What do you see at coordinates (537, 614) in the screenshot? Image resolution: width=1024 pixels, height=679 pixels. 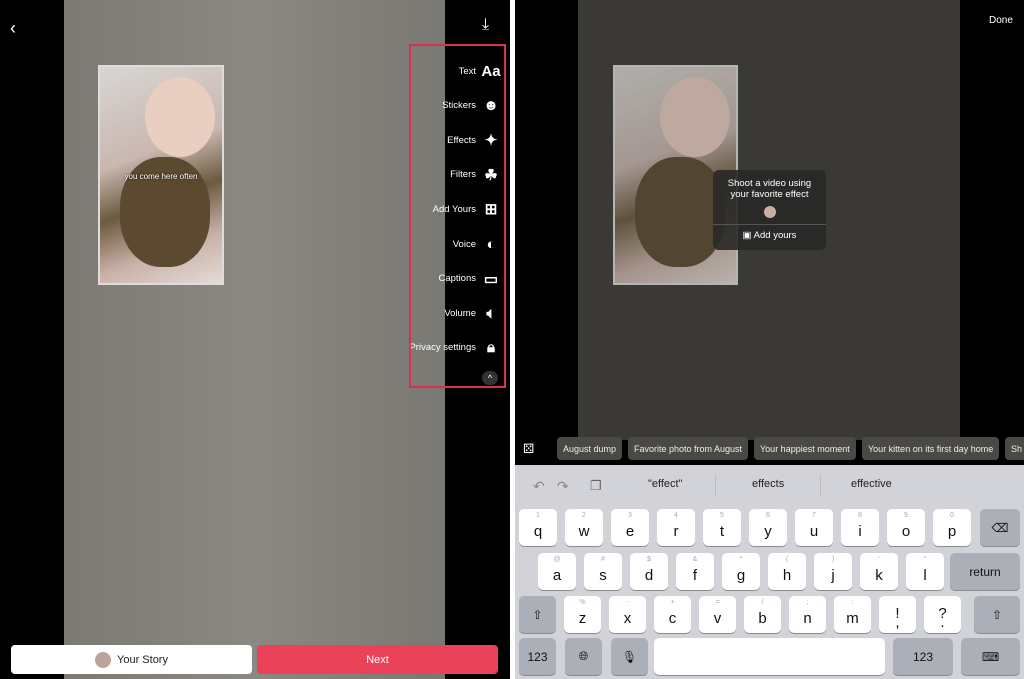 I see `shift-left-key: ⇧` at bounding box center [537, 614].